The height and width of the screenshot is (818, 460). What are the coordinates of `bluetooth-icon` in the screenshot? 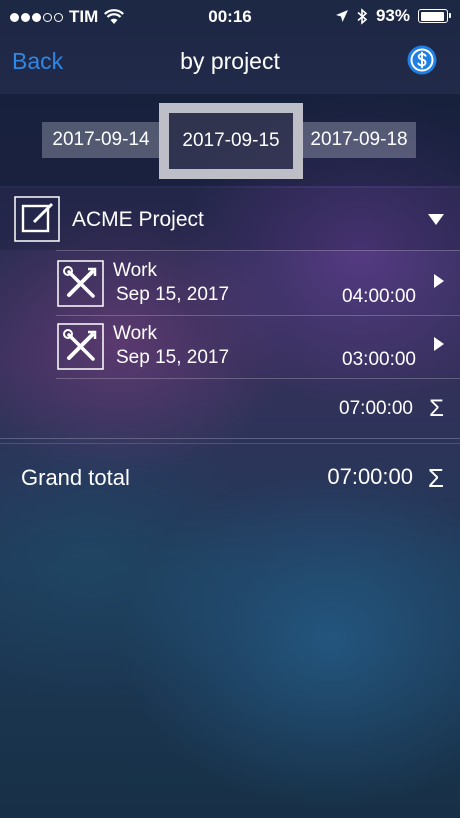 It's located at (362, 16).